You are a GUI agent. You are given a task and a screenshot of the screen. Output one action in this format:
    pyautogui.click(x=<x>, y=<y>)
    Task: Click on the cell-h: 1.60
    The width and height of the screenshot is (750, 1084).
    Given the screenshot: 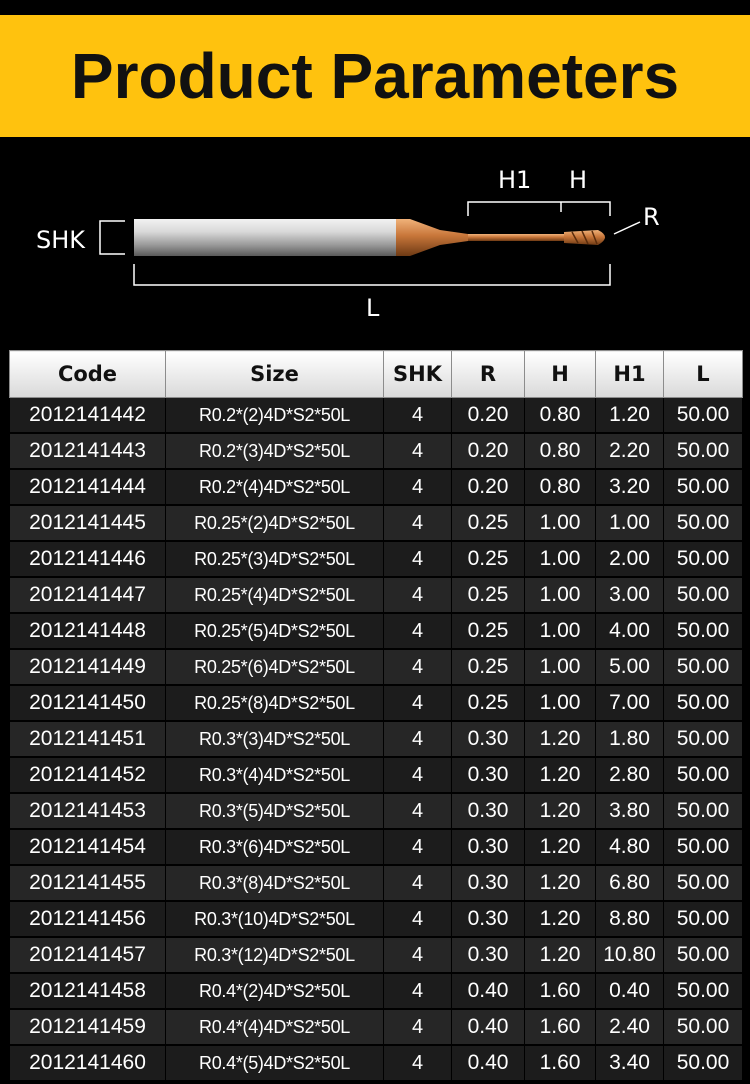 What is the action you would take?
    pyautogui.click(x=560, y=1063)
    